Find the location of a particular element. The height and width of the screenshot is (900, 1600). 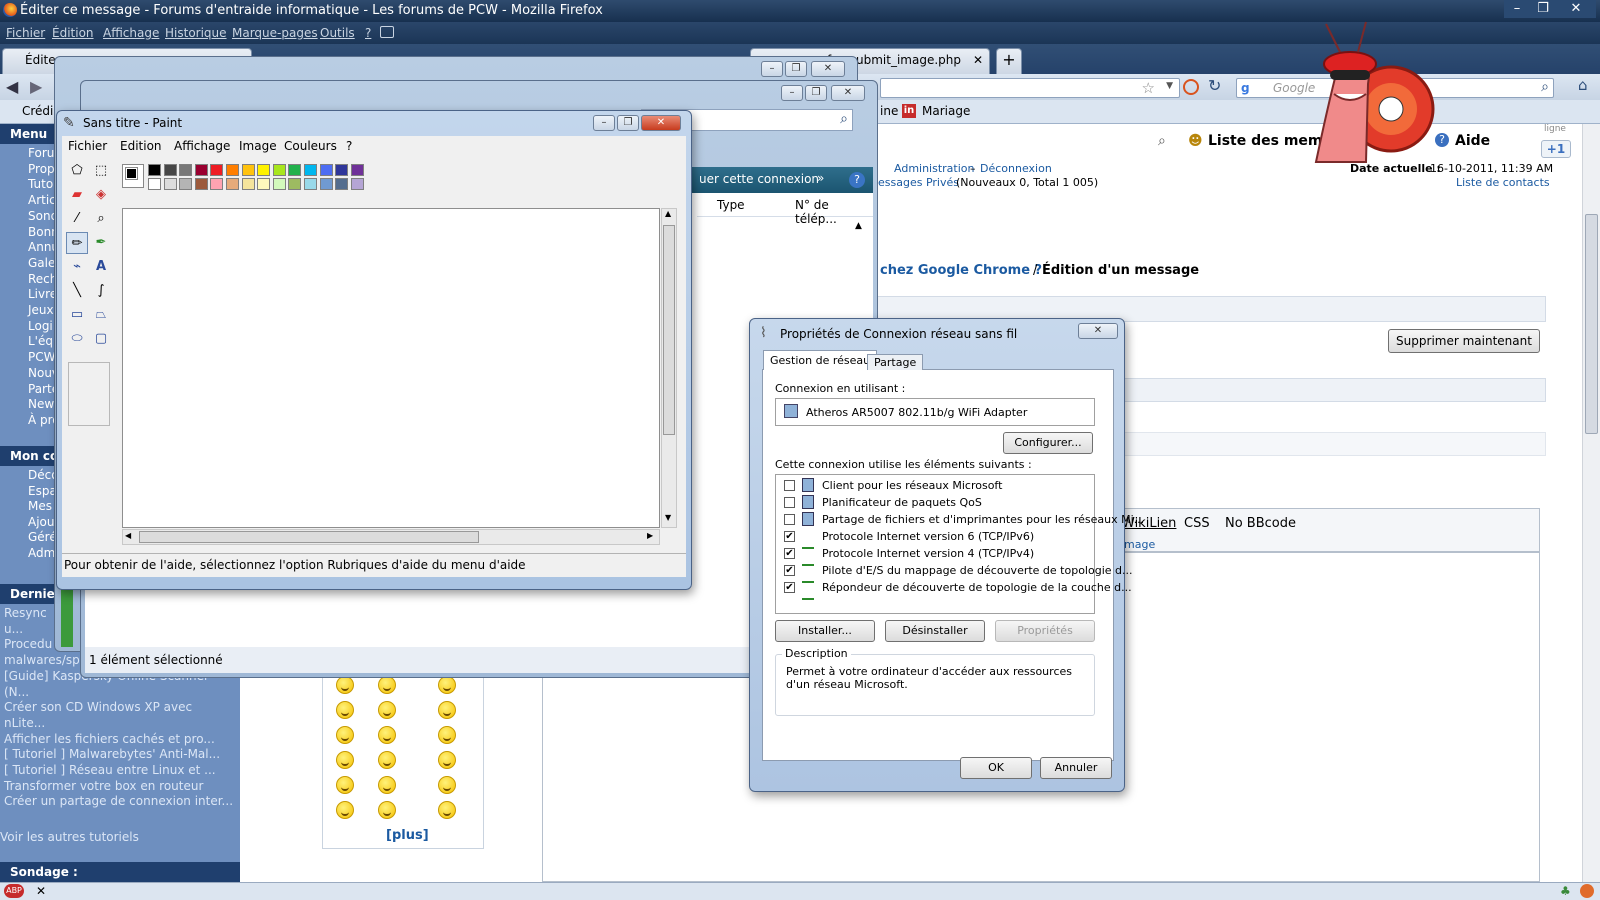

network-item-row: ✔ Protocole Internet version 4 (TCP/IPv4) is located at coordinates (936, 555).